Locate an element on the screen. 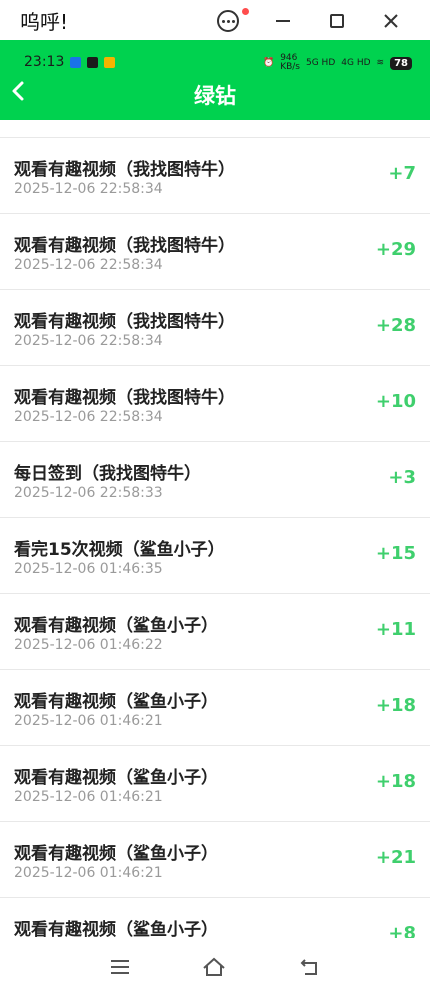 The image size is (430, 997). battery-level: 78 is located at coordinates (401, 63).